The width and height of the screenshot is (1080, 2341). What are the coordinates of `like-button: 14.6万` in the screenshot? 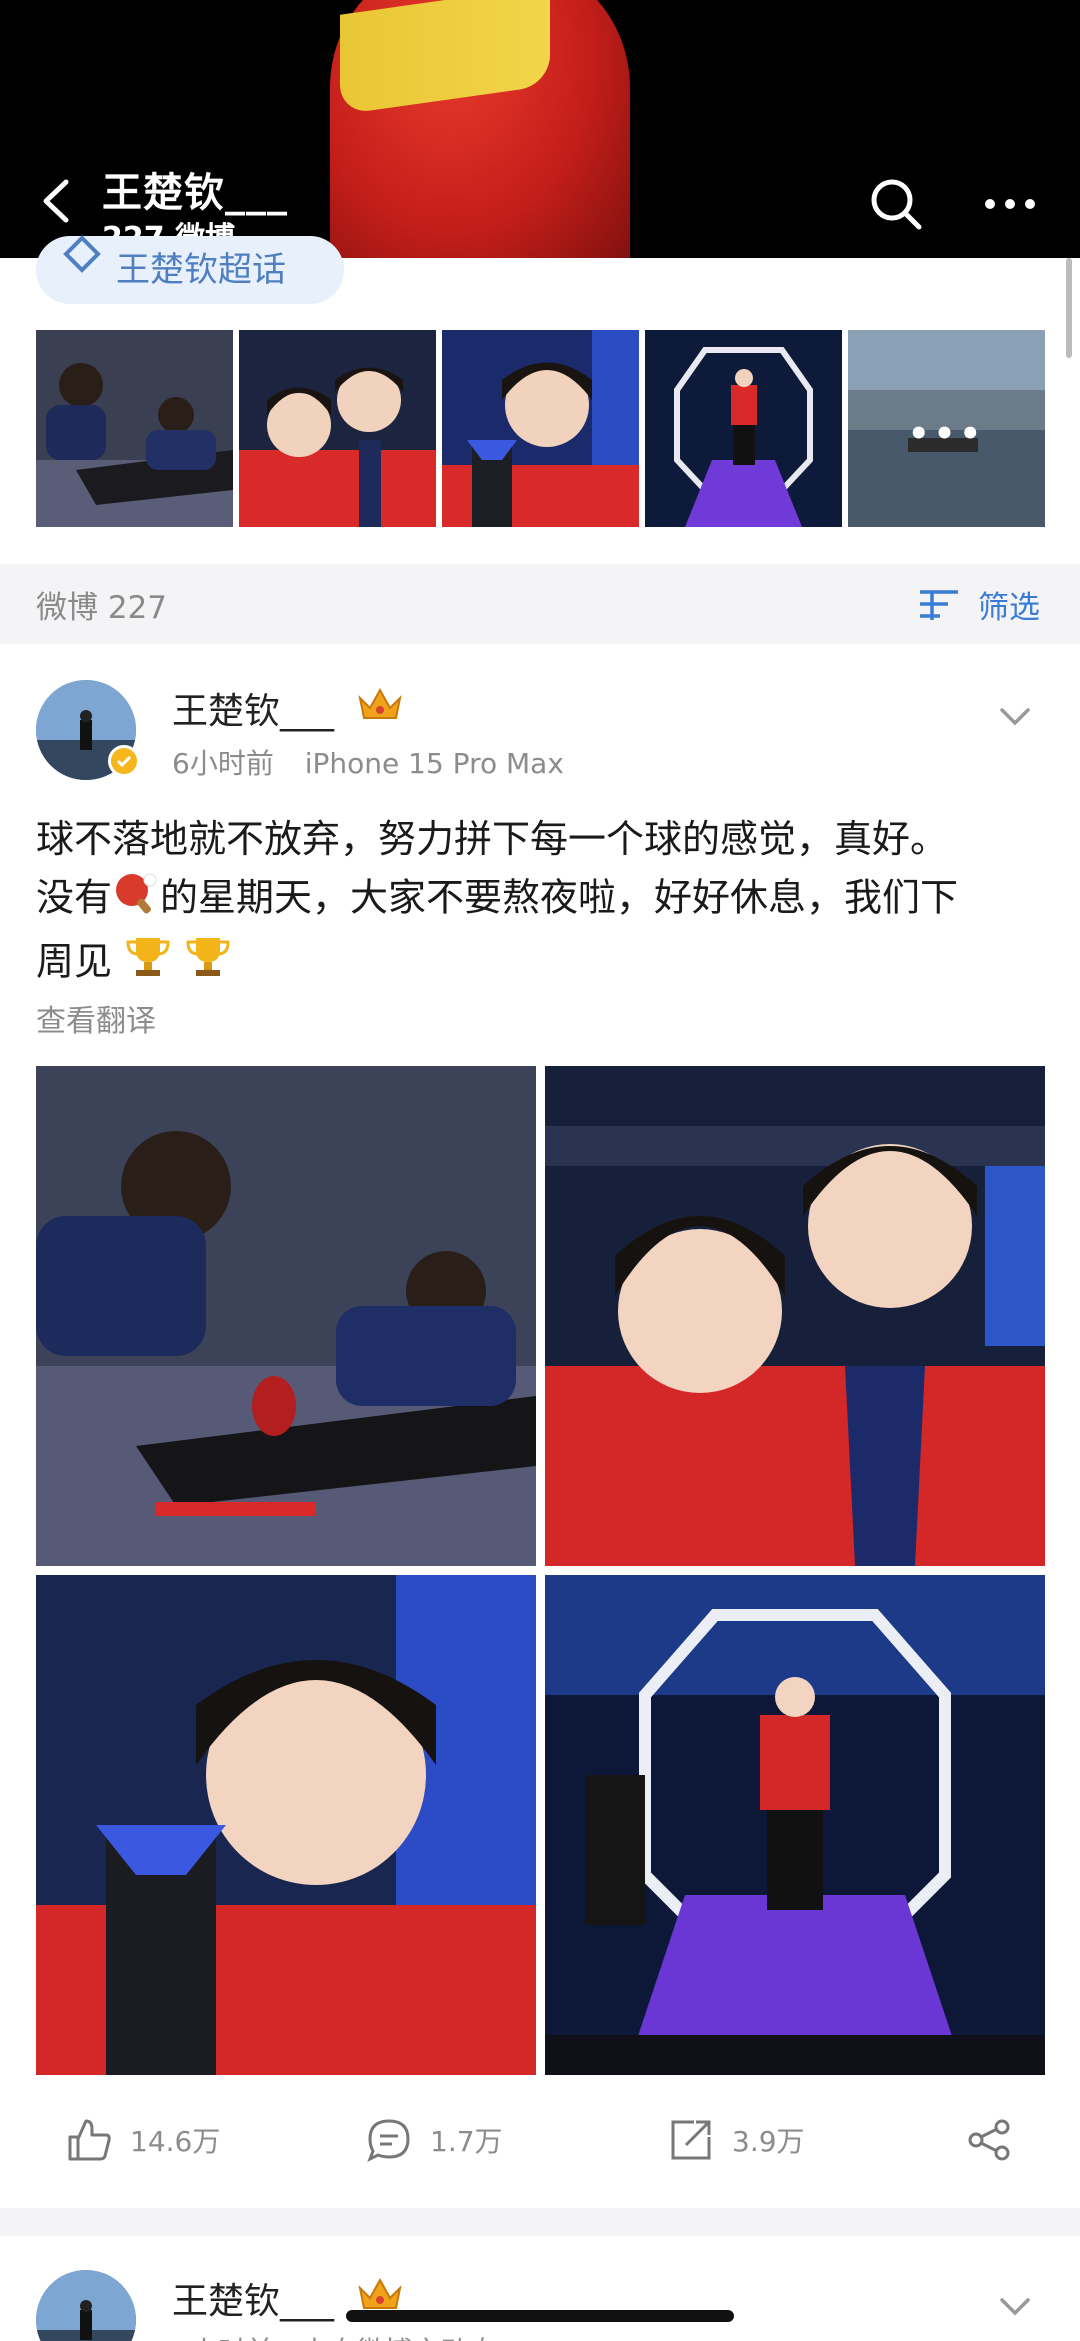 It's located at (143, 2140).